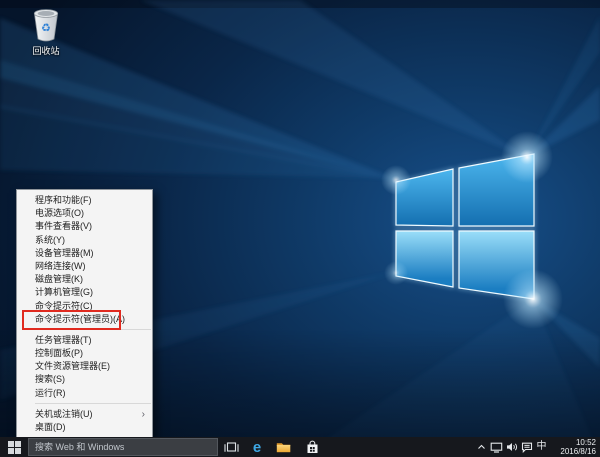 The height and width of the screenshot is (457, 600). What do you see at coordinates (578, 451) in the screenshot?
I see `clock-date: 2016/8/16` at bounding box center [578, 451].